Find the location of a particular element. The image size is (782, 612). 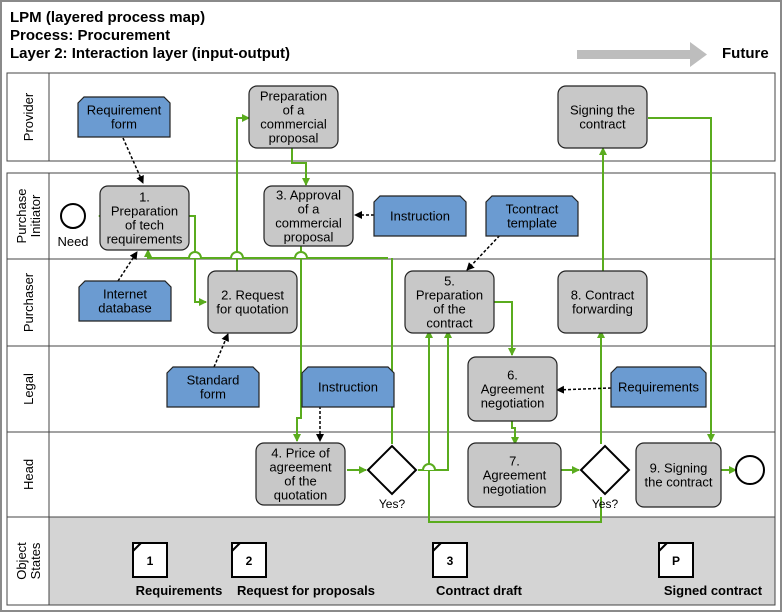

task-label: 4. Price of is located at coordinates (300, 453).